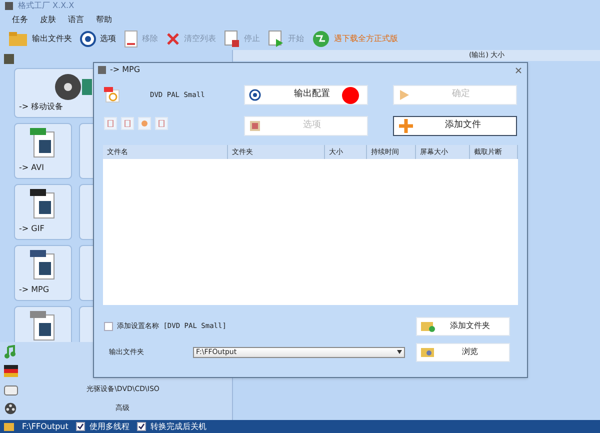  Describe the element at coordinates (31, 168) in the screenshot. I see `tile-label: -> AVI` at that location.